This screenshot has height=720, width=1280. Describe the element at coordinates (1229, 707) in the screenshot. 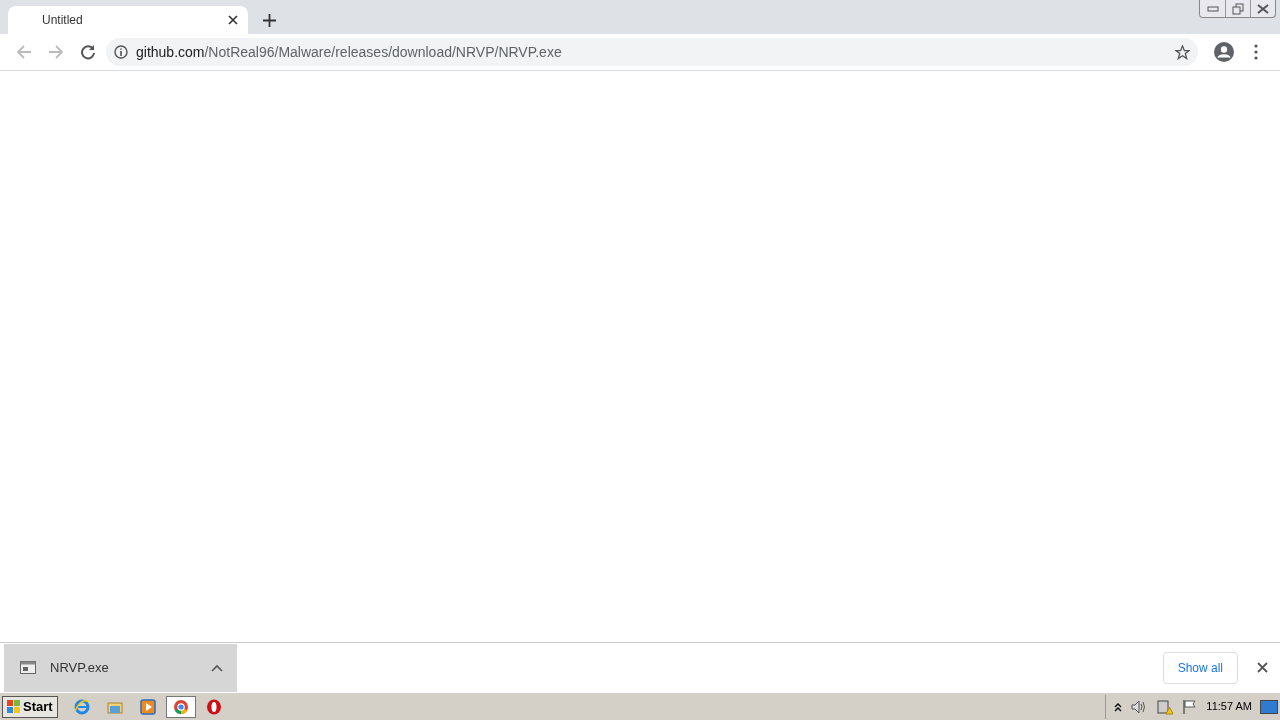

I see `clock-text: 11:57 AM` at that location.